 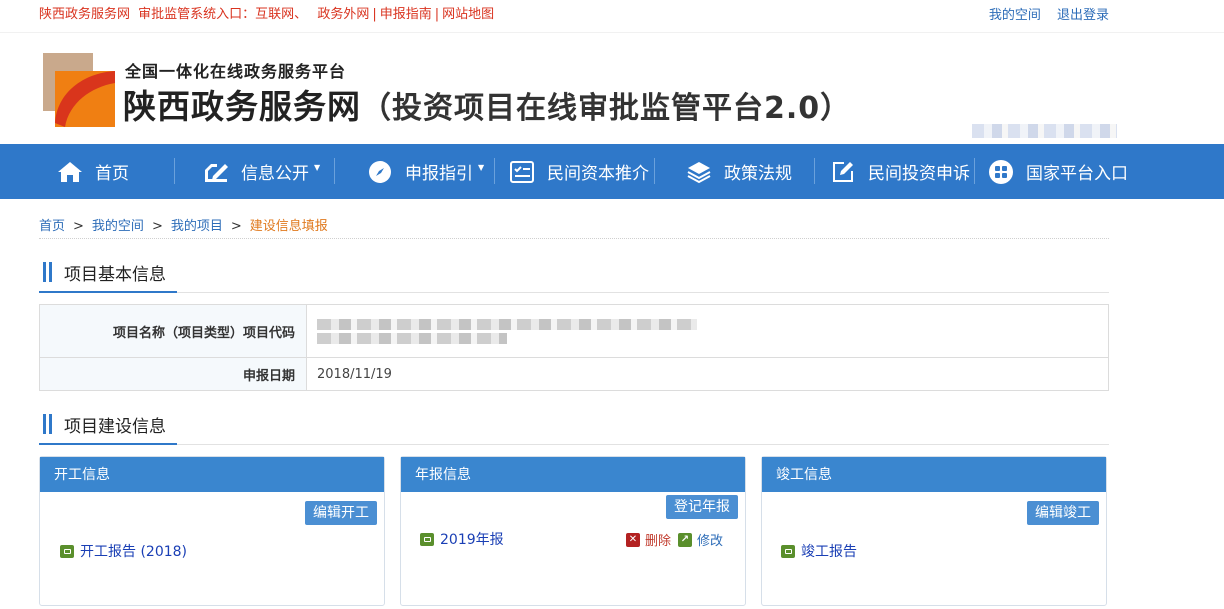 I want to click on breadcrumb-home: 首页, so click(x=52, y=226).